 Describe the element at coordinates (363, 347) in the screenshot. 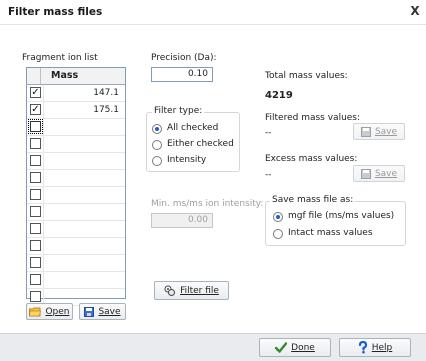

I see `help-icon` at that location.